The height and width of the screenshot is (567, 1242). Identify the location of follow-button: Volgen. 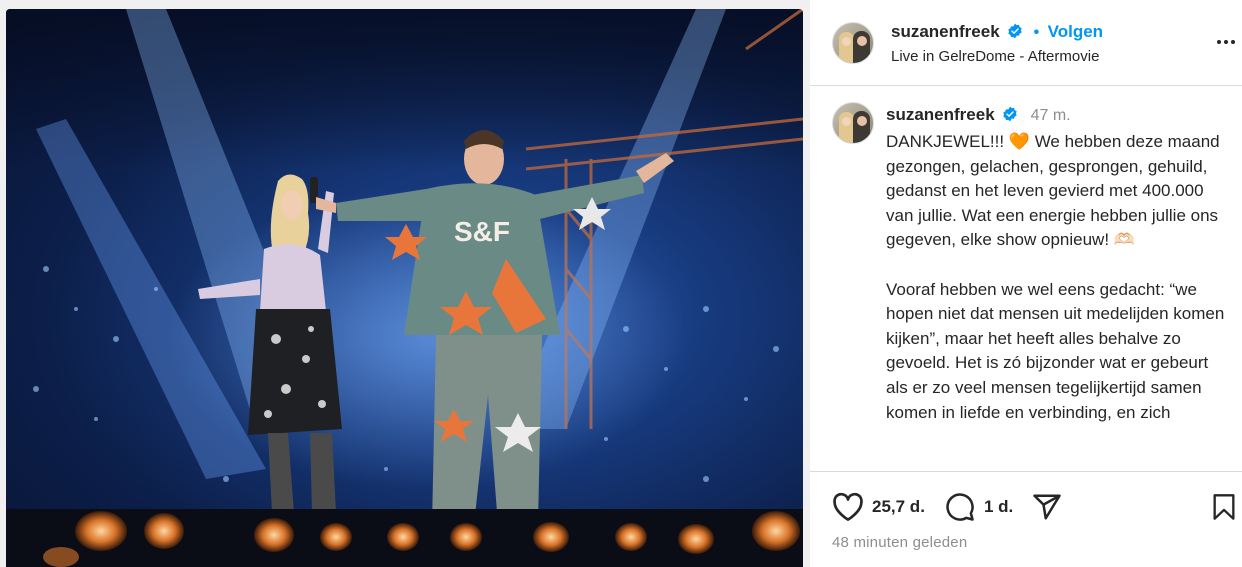
(1075, 31).